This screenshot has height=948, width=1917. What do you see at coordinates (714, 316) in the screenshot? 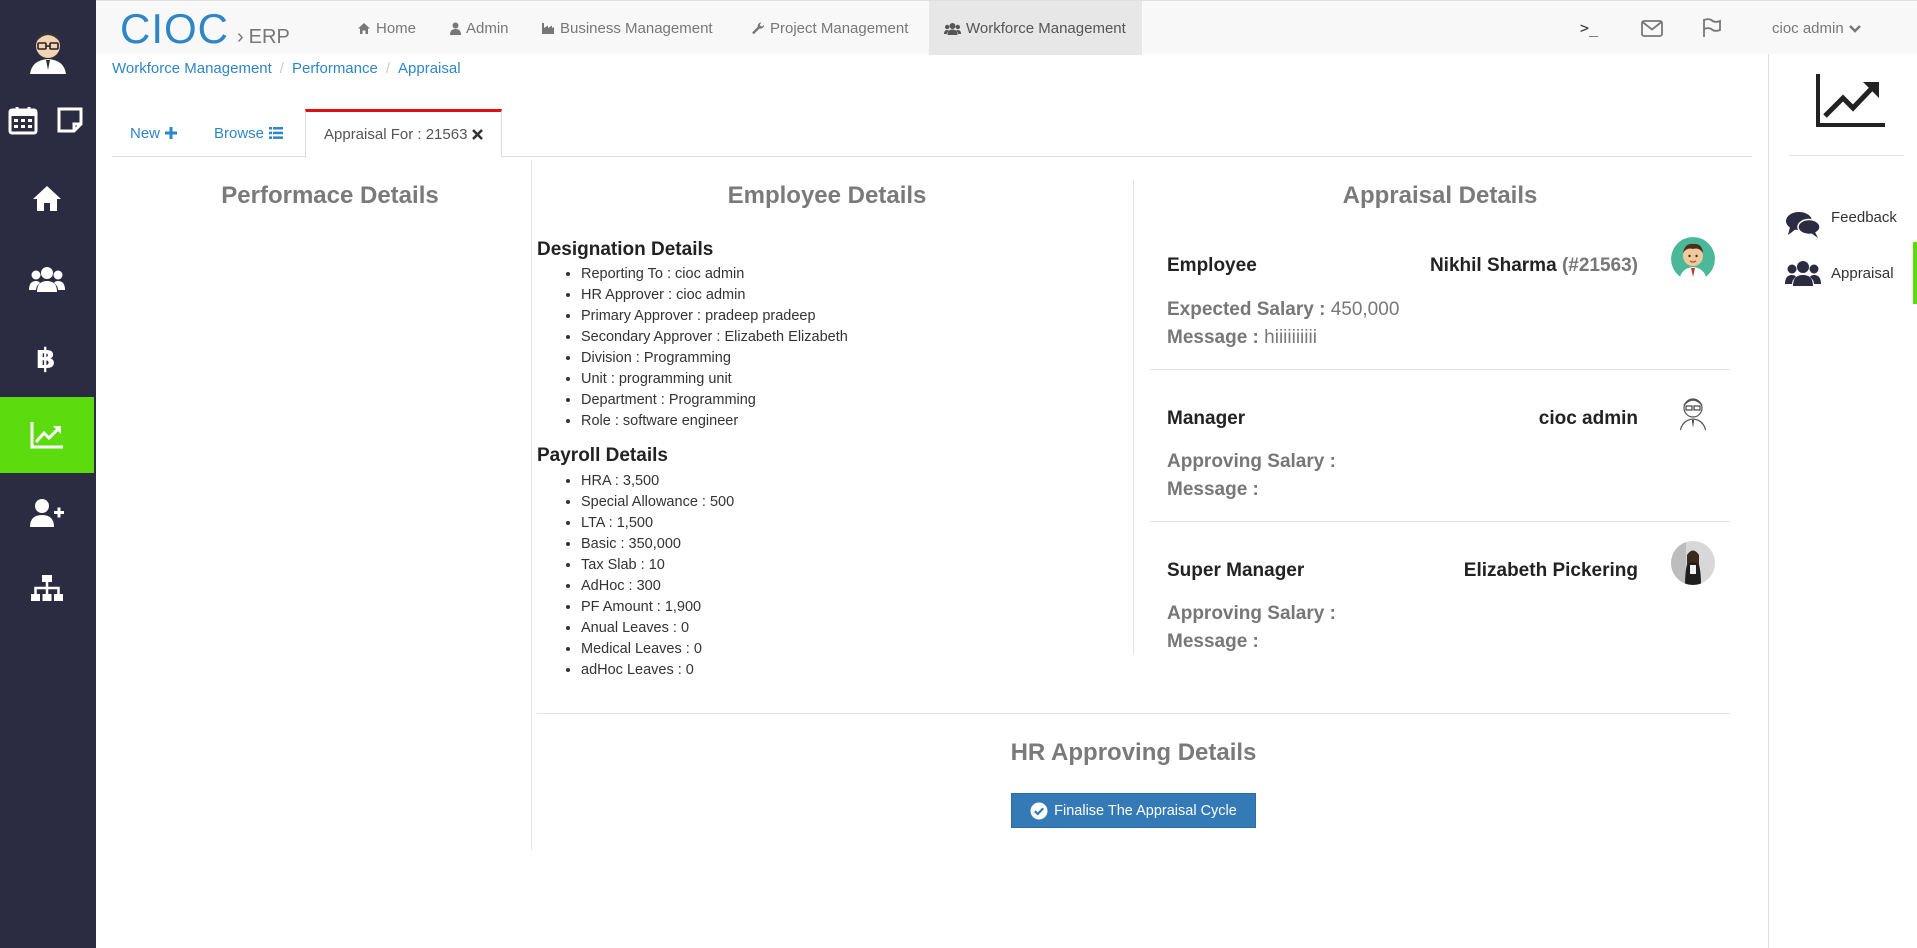
I see `list-item: Primary Approver : pradeep pradeep` at bounding box center [714, 316].